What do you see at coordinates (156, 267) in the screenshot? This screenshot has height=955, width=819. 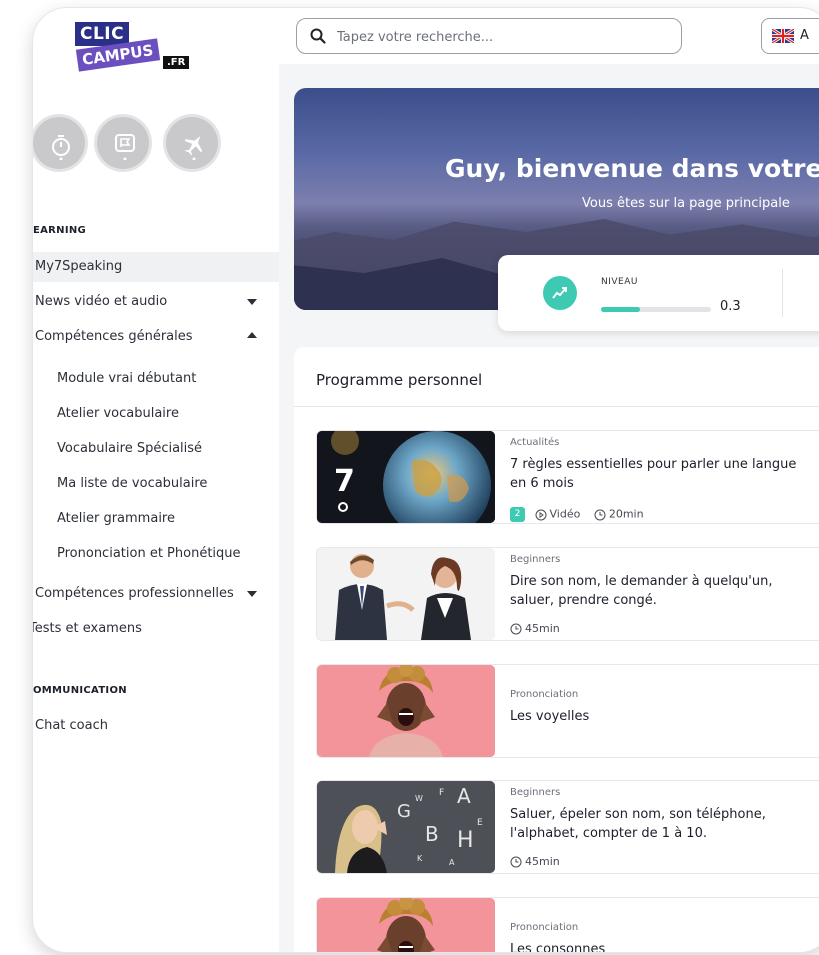 I see `sidebar-item-my7speaking: My7Speaking` at bounding box center [156, 267].